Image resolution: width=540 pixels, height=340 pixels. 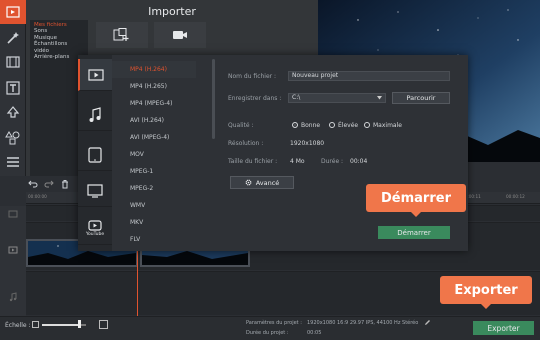 What do you see at coordinates (154, 103) in the screenshot?
I see `format-item: MP4 (MPEG-4)` at bounding box center [154, 103].